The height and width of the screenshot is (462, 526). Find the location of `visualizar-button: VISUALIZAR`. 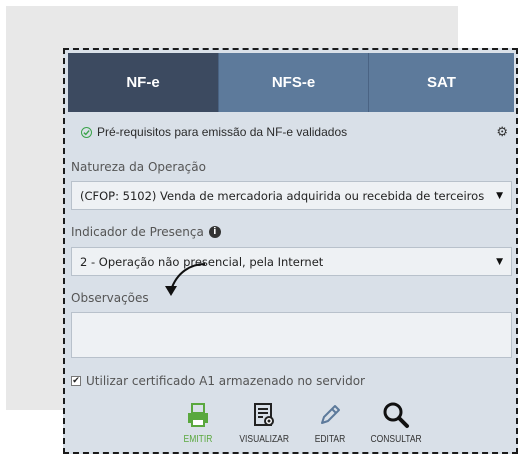

visualizar-button: VISUALIZAR is located at coordinates (264, 422).